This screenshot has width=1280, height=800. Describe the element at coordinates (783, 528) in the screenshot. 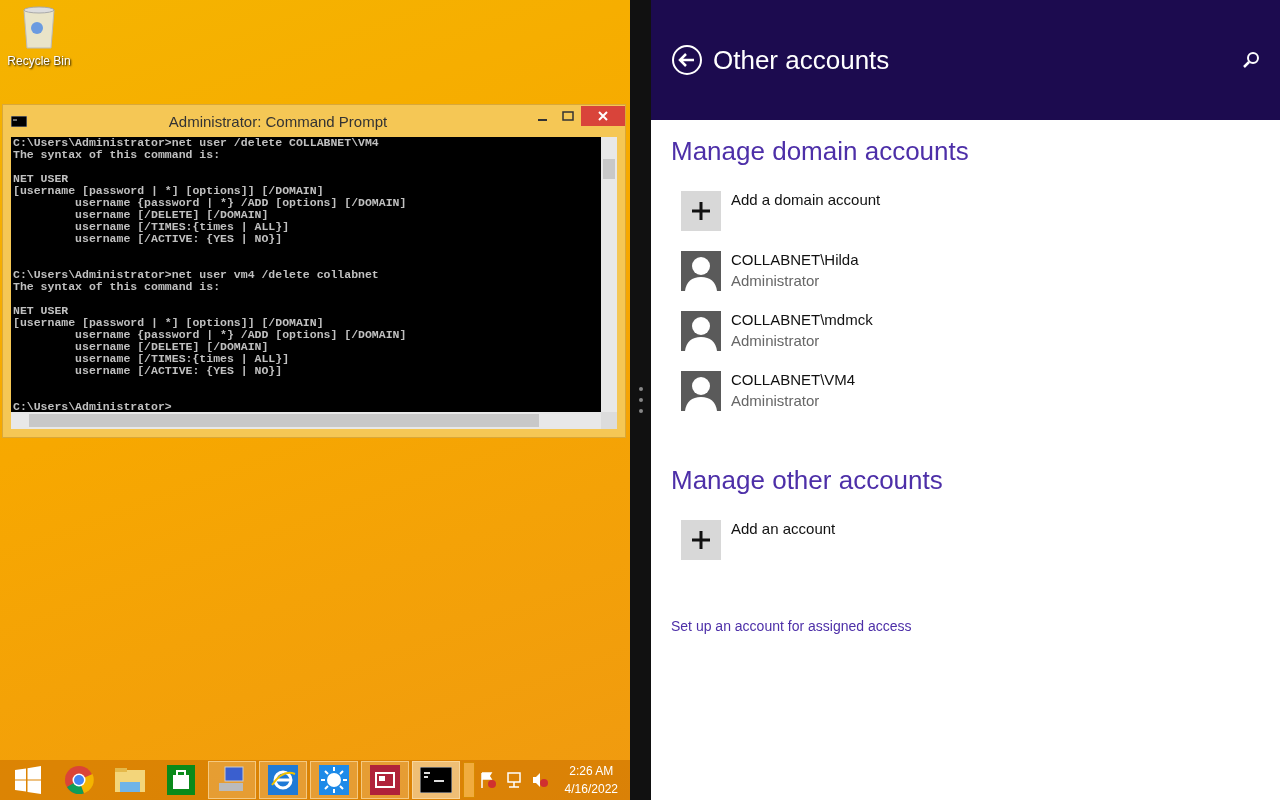

I see `account-name: Add an account` at that location.